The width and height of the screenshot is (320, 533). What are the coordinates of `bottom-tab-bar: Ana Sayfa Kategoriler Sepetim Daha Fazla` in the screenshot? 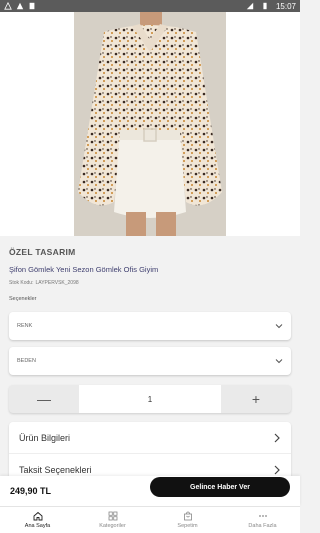 It's located at (150, 519).